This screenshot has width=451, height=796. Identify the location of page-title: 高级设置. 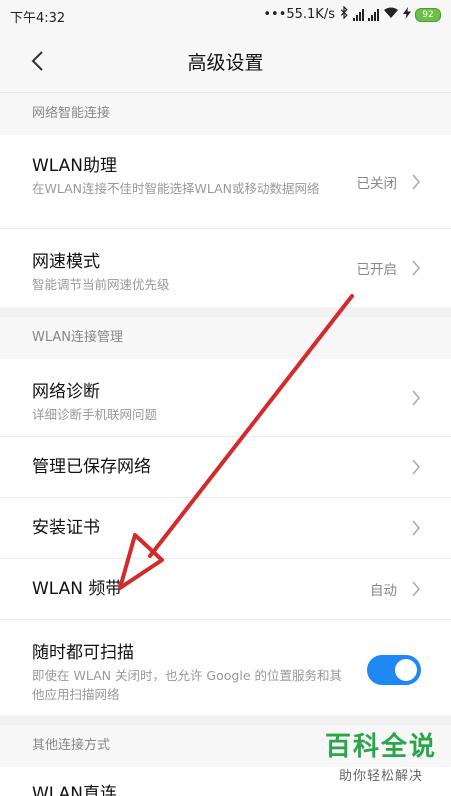
(225, 63).